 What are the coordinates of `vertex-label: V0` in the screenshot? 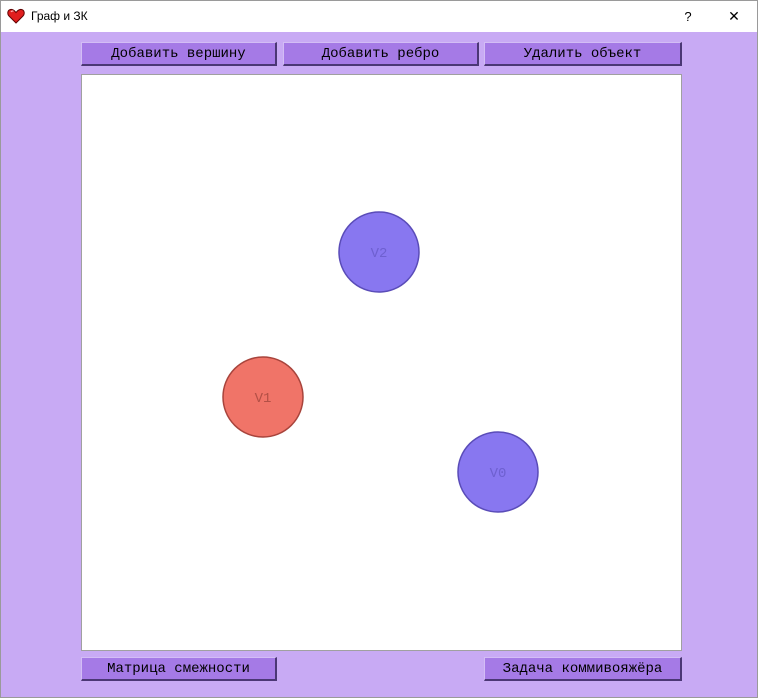 It's located at (498, 474).